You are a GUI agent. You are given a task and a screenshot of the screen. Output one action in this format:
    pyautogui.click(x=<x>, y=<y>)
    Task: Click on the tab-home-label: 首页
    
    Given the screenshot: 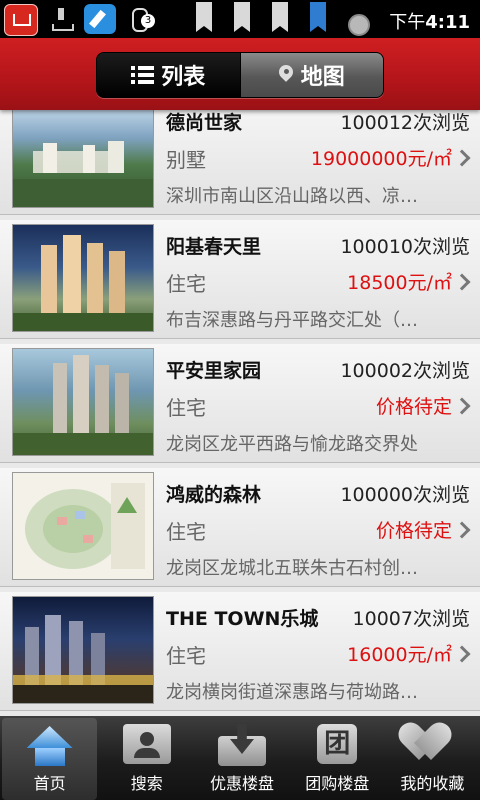 What is the action you would take?
    pyautogui.click(x=49, y=783)
    